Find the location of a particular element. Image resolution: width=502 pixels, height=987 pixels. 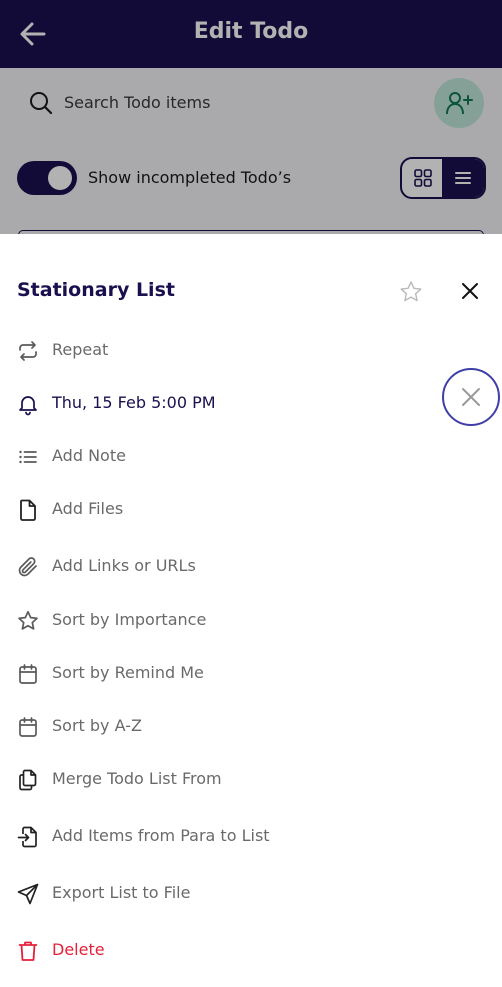

menu-item-label: Add Note is located at coordinates (89, 455).